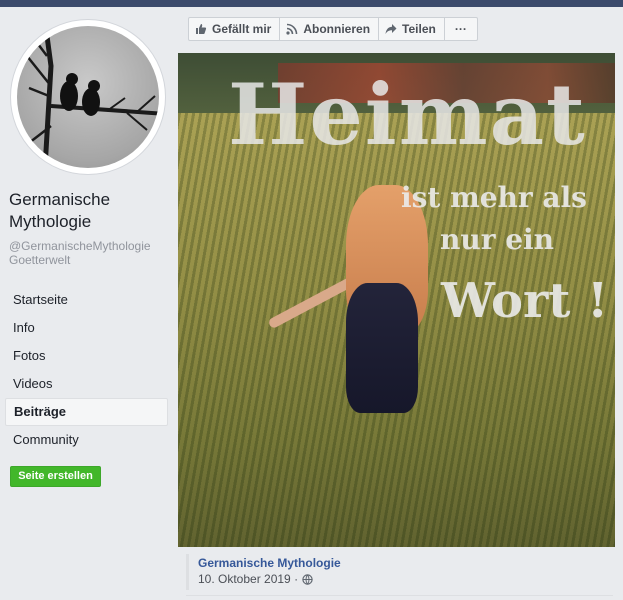 This screenshot has height=600, width=623. I want to click on nav-item-fotos: Fotos, so click(86, 356).